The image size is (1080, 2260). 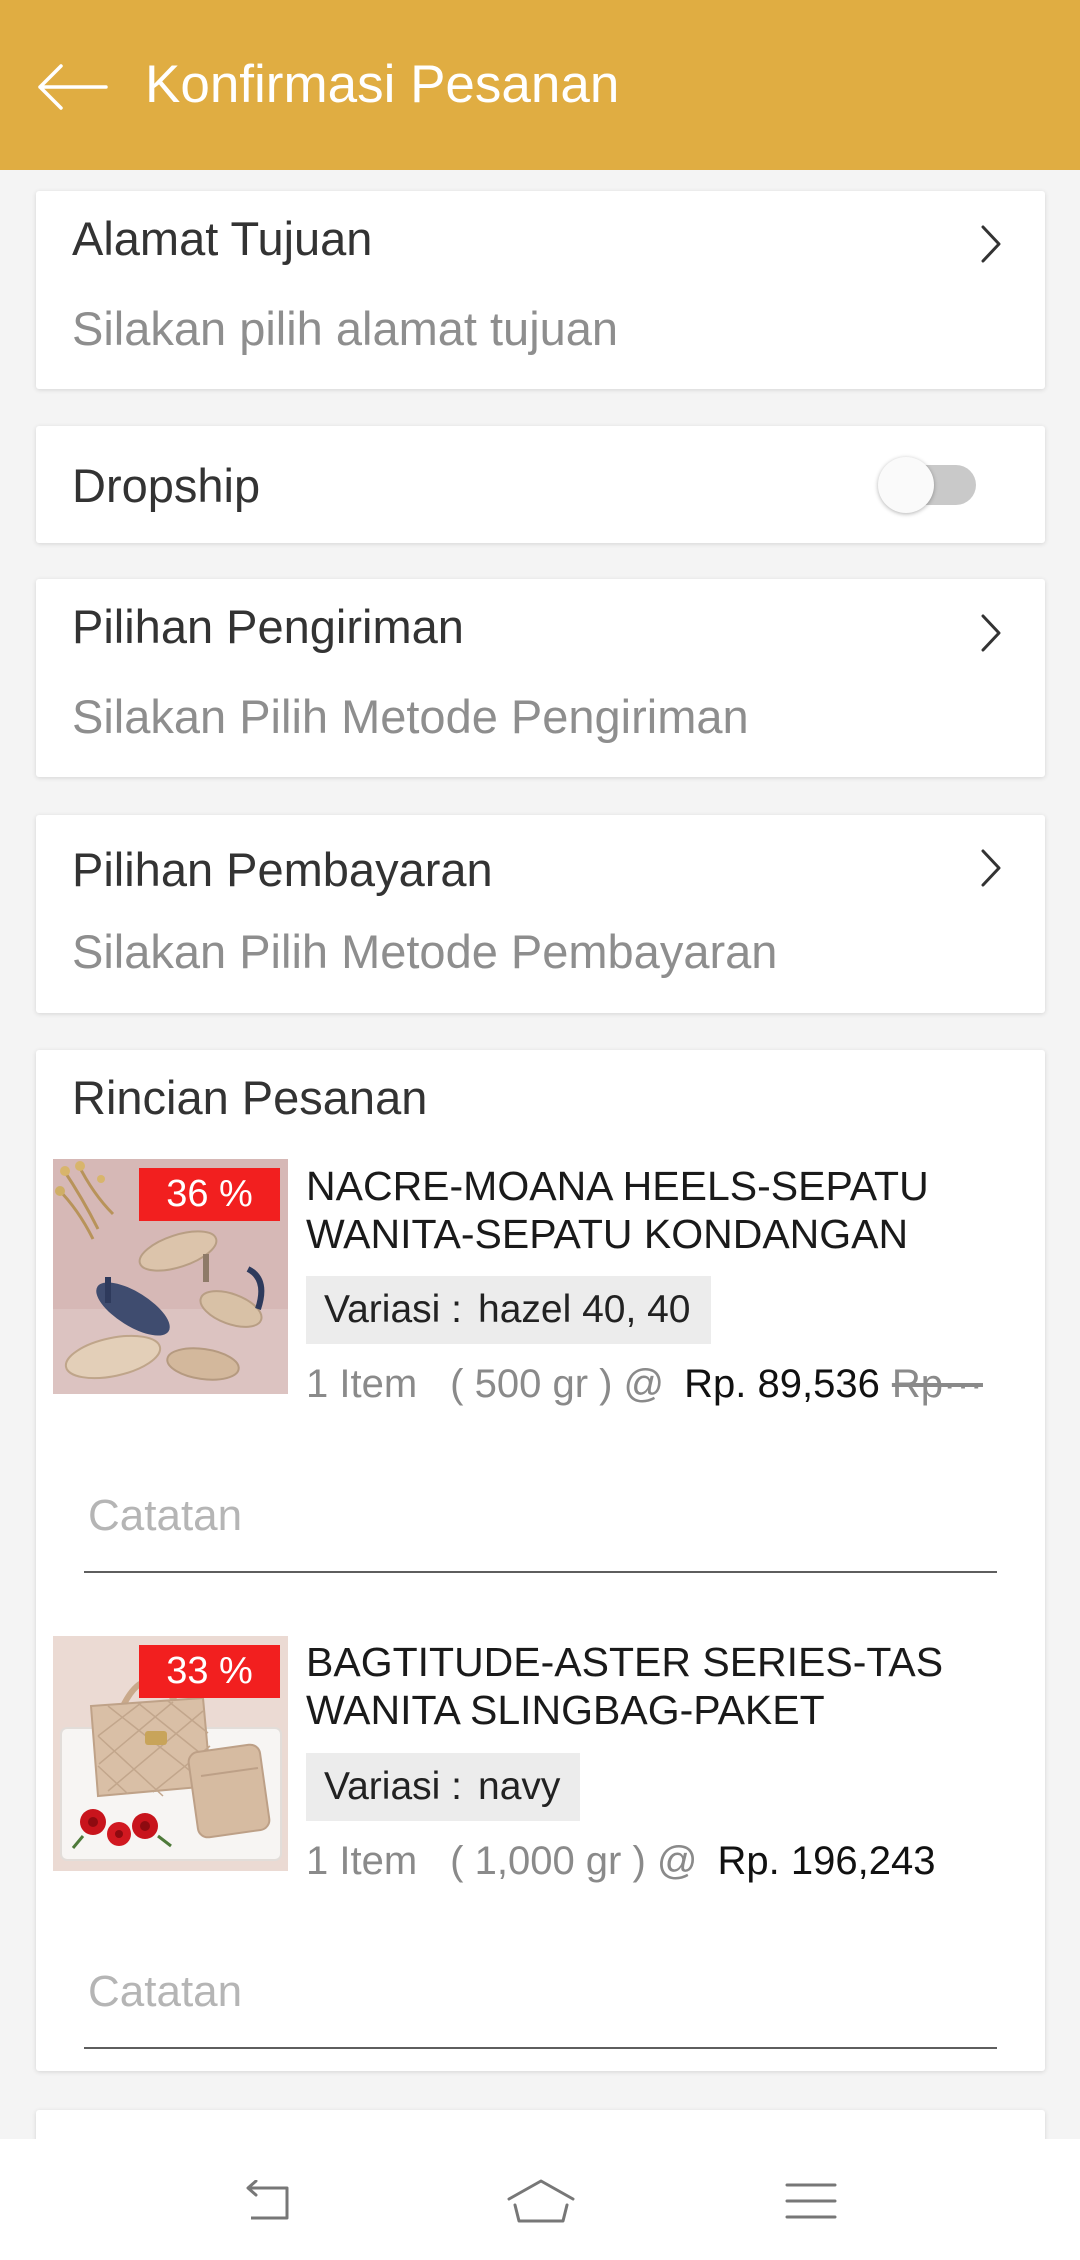 What do you see at coordinates (519, 1786) in the screenshot?
I see `variation-value: navy` at bounding box center [519, 1786].